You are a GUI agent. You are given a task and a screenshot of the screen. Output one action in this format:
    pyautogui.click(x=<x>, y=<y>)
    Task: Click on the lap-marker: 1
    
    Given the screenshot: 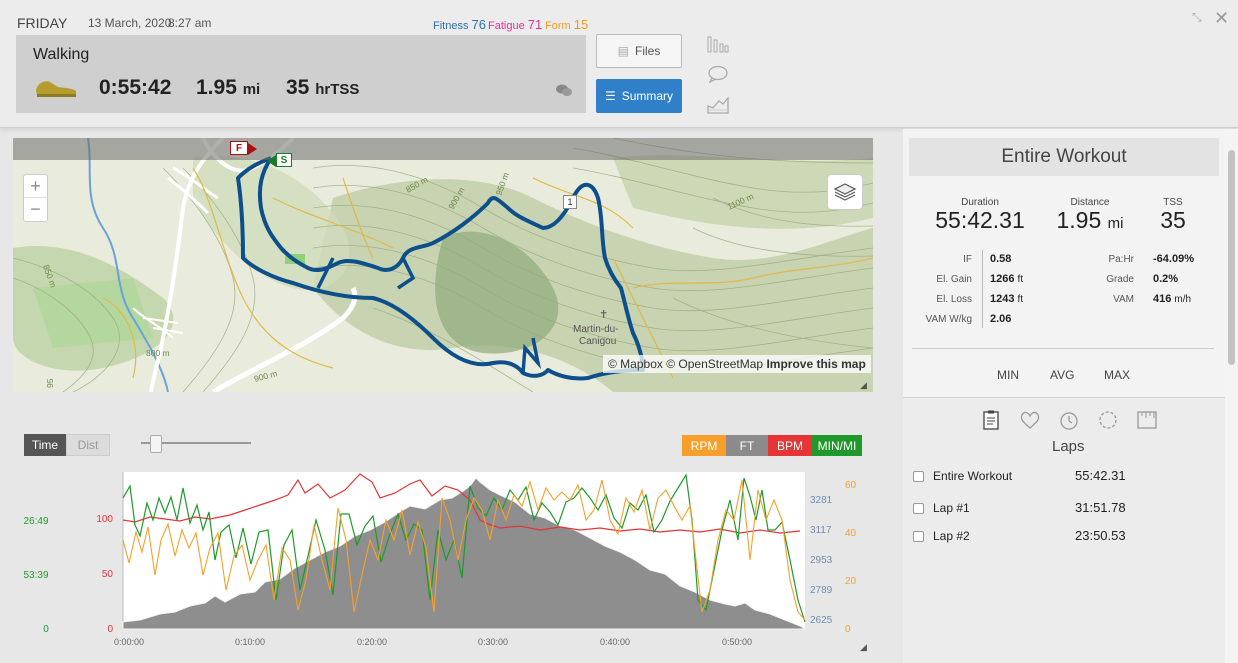 What is the action you would take?
    pyautogui.click(x=570, y=202)
    